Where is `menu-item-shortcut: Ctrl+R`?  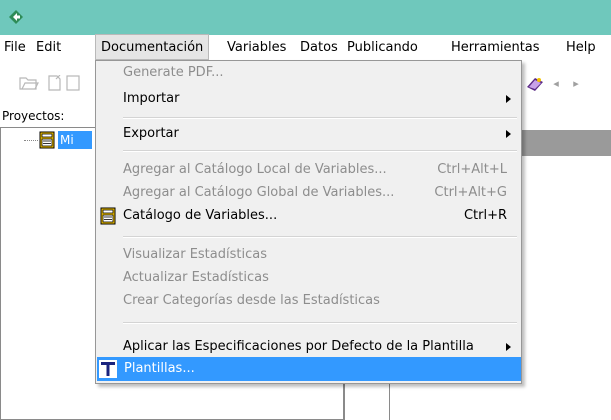
menu-item-shortcut: Ctrl+R is located at coordinates (485, 215).